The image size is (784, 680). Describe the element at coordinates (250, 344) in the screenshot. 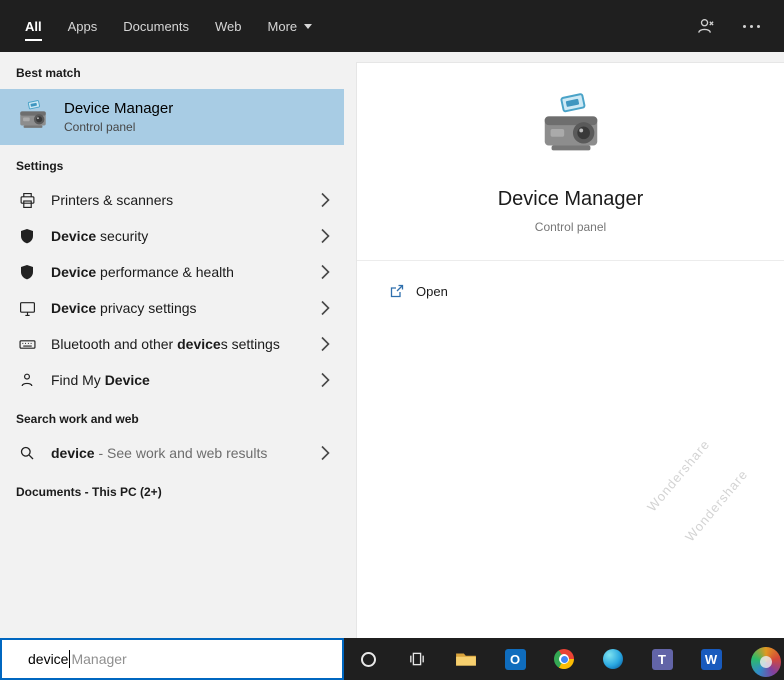

I see `label-post: s settings` at that location.